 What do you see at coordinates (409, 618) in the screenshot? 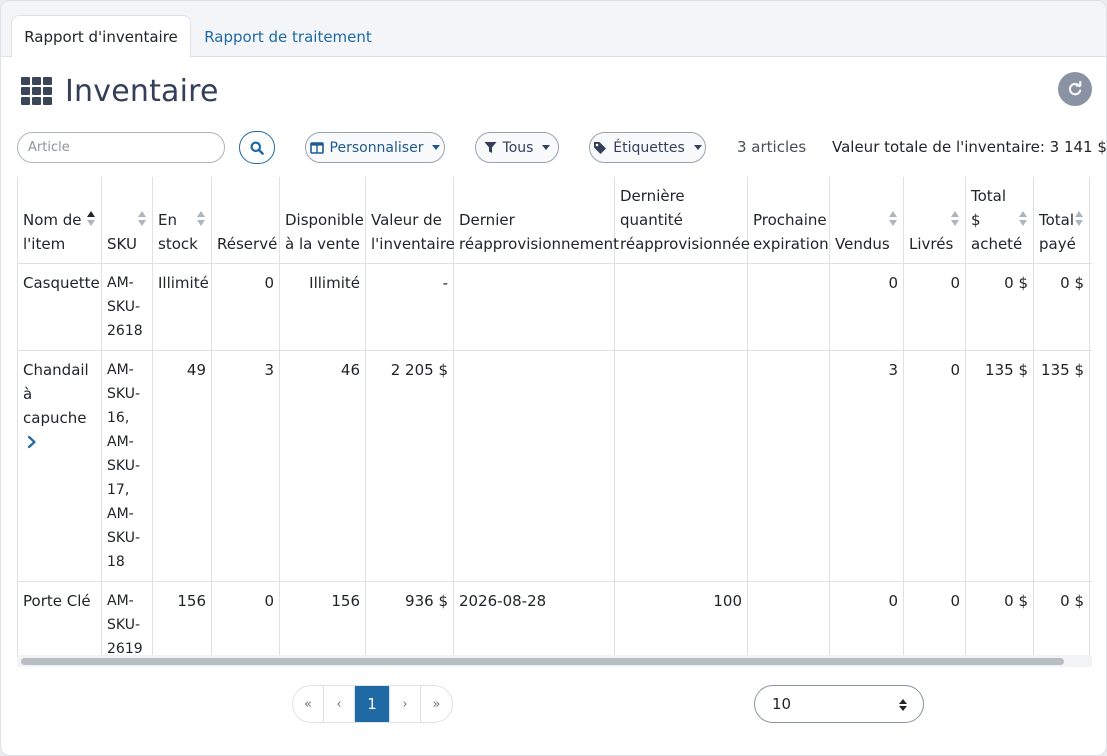
I see `cell-inventory-value: 936 $` at bounding box center [409, 618].